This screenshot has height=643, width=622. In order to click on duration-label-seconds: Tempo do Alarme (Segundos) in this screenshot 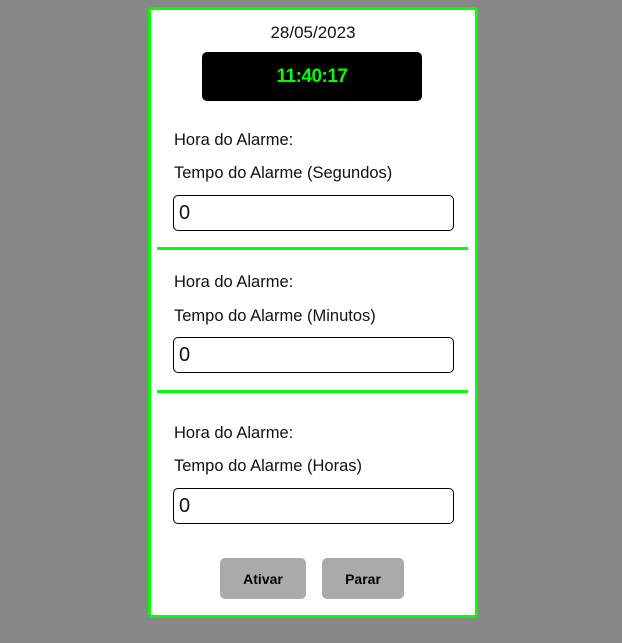, I will do `click(283, 173)`.